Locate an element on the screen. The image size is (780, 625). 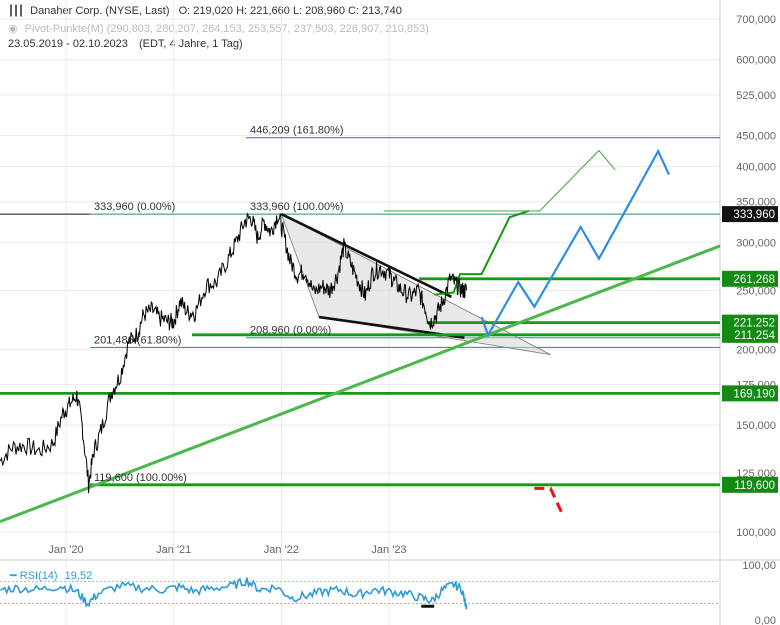
rsi-panel: 100,00 0,00 is located at coordinates (388, 592).